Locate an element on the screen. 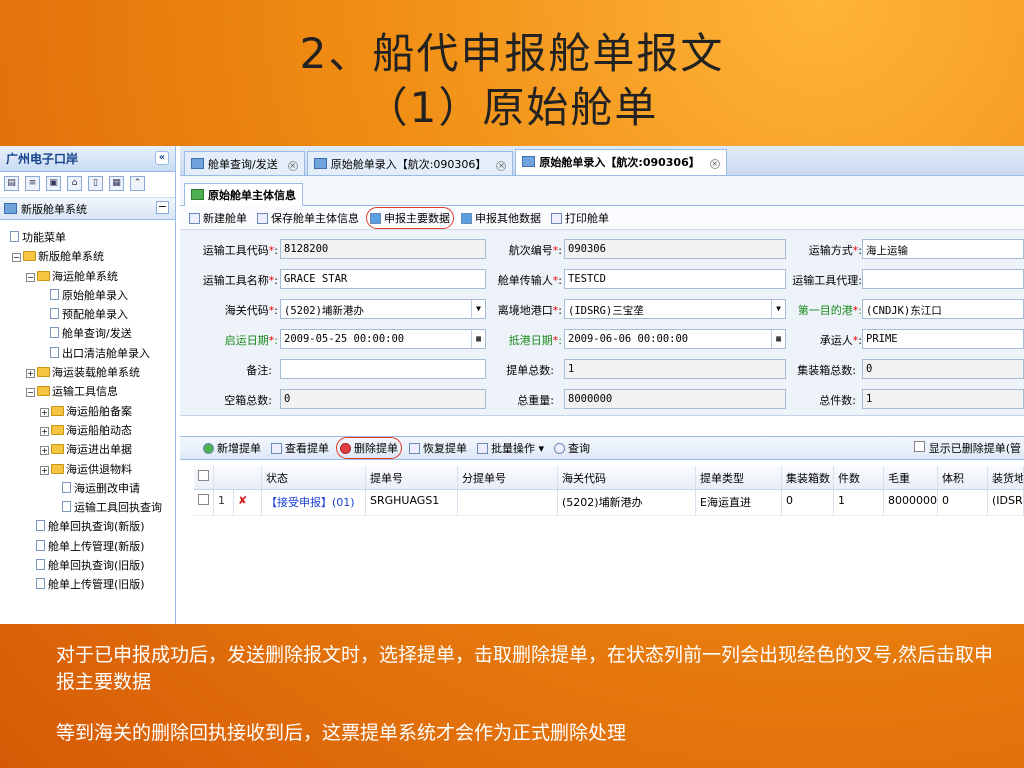 The image size is (1024, 768). batch-ops-button: 批量操作 ▾ is located at coordinates (510, 448).